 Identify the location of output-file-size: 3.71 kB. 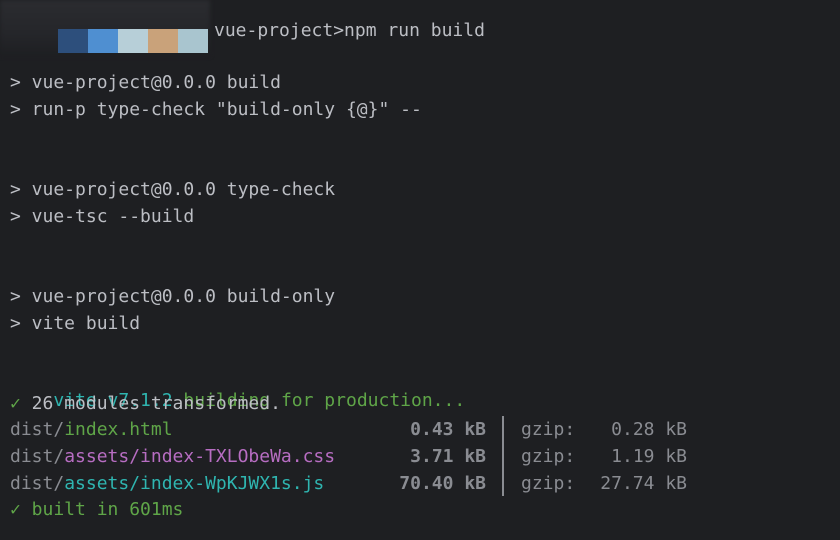
(448, 456).